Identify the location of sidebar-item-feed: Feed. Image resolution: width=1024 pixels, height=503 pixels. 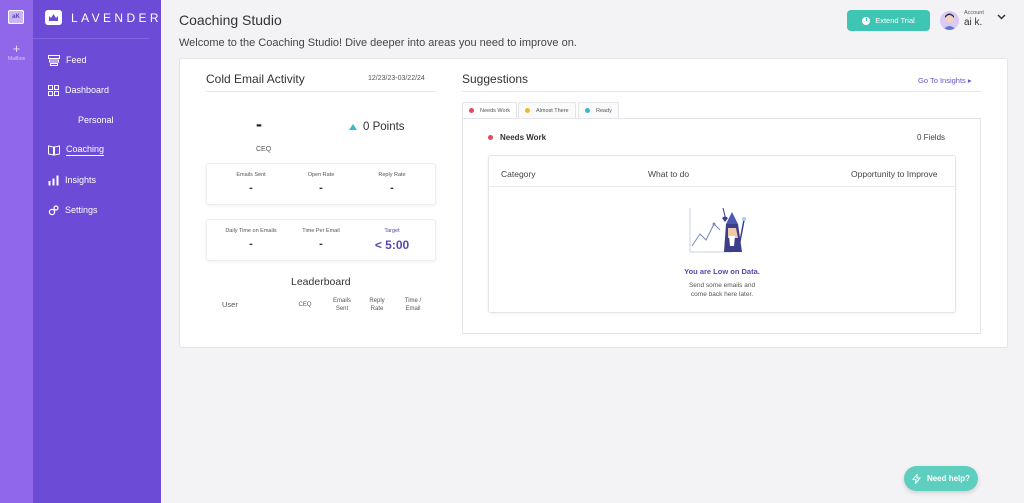
(67, 60).